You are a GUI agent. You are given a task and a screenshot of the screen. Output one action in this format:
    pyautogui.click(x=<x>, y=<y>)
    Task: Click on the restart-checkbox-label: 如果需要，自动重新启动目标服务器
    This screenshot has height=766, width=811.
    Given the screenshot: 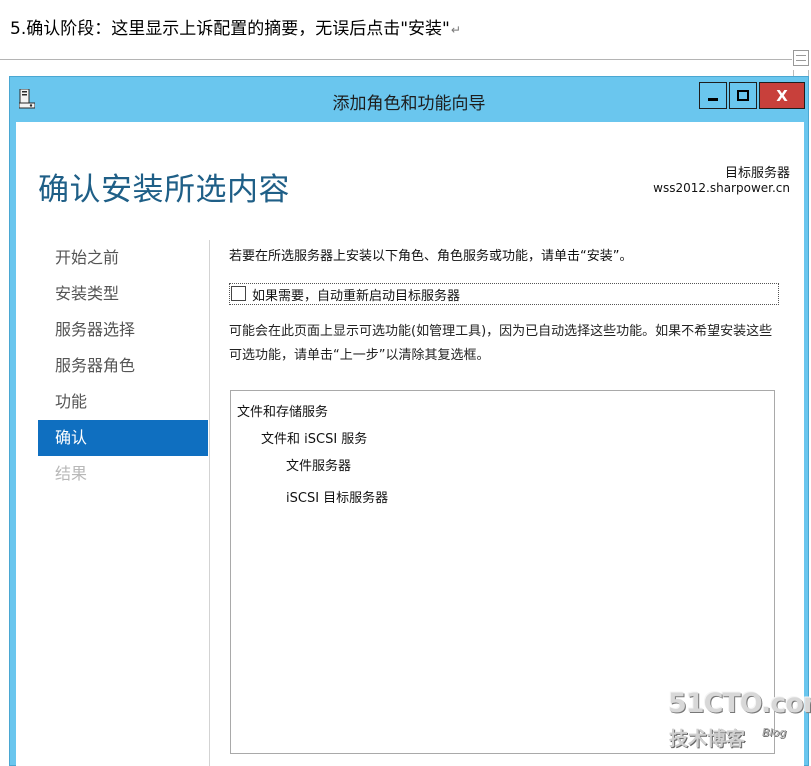 What is the action you would take?
    pyautogui.click(x=356, y=294)
    